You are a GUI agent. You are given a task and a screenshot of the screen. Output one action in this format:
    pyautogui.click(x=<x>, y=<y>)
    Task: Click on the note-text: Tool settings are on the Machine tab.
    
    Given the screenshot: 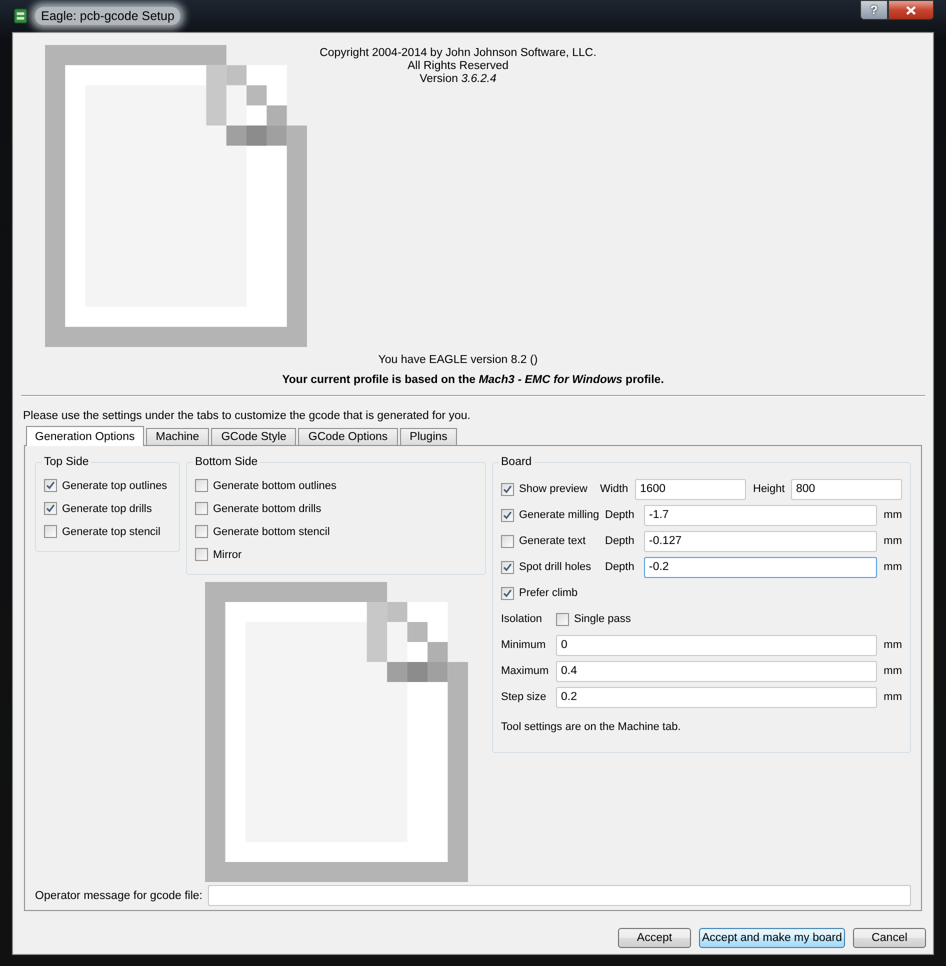 What is the action you would take?
    pyautogui.click(x=591, y=727)
    